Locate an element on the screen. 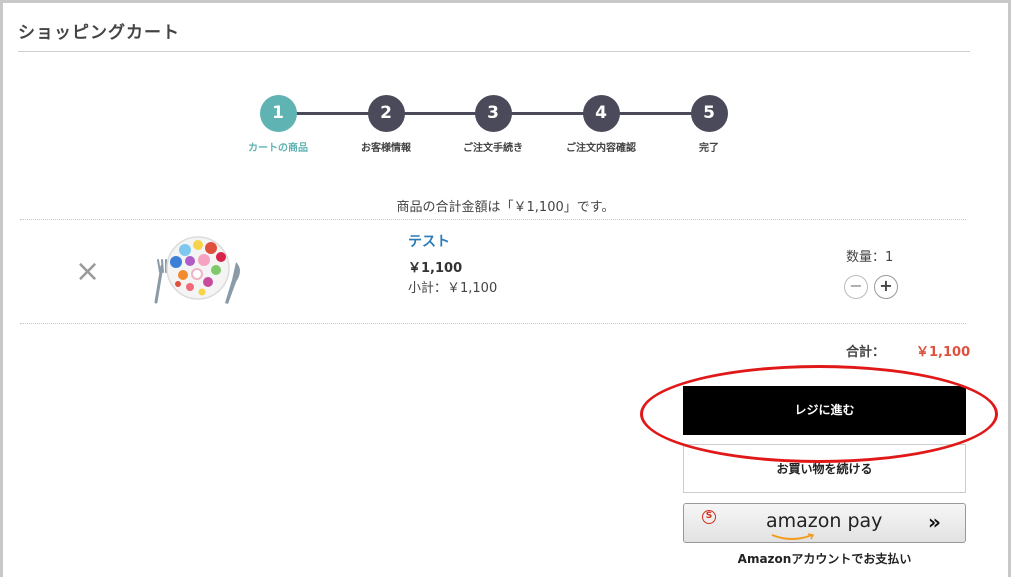 The width and height of the screenshot is (1011, 577). double-chevron-right-icon: » is located at coordinates (934, 522).